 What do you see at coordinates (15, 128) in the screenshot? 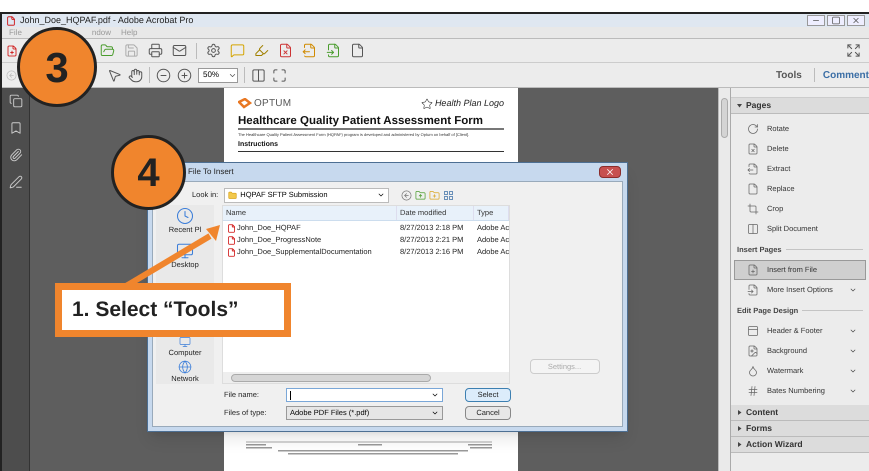
I see `bookmark-icon` at bounding box center [15, 128].